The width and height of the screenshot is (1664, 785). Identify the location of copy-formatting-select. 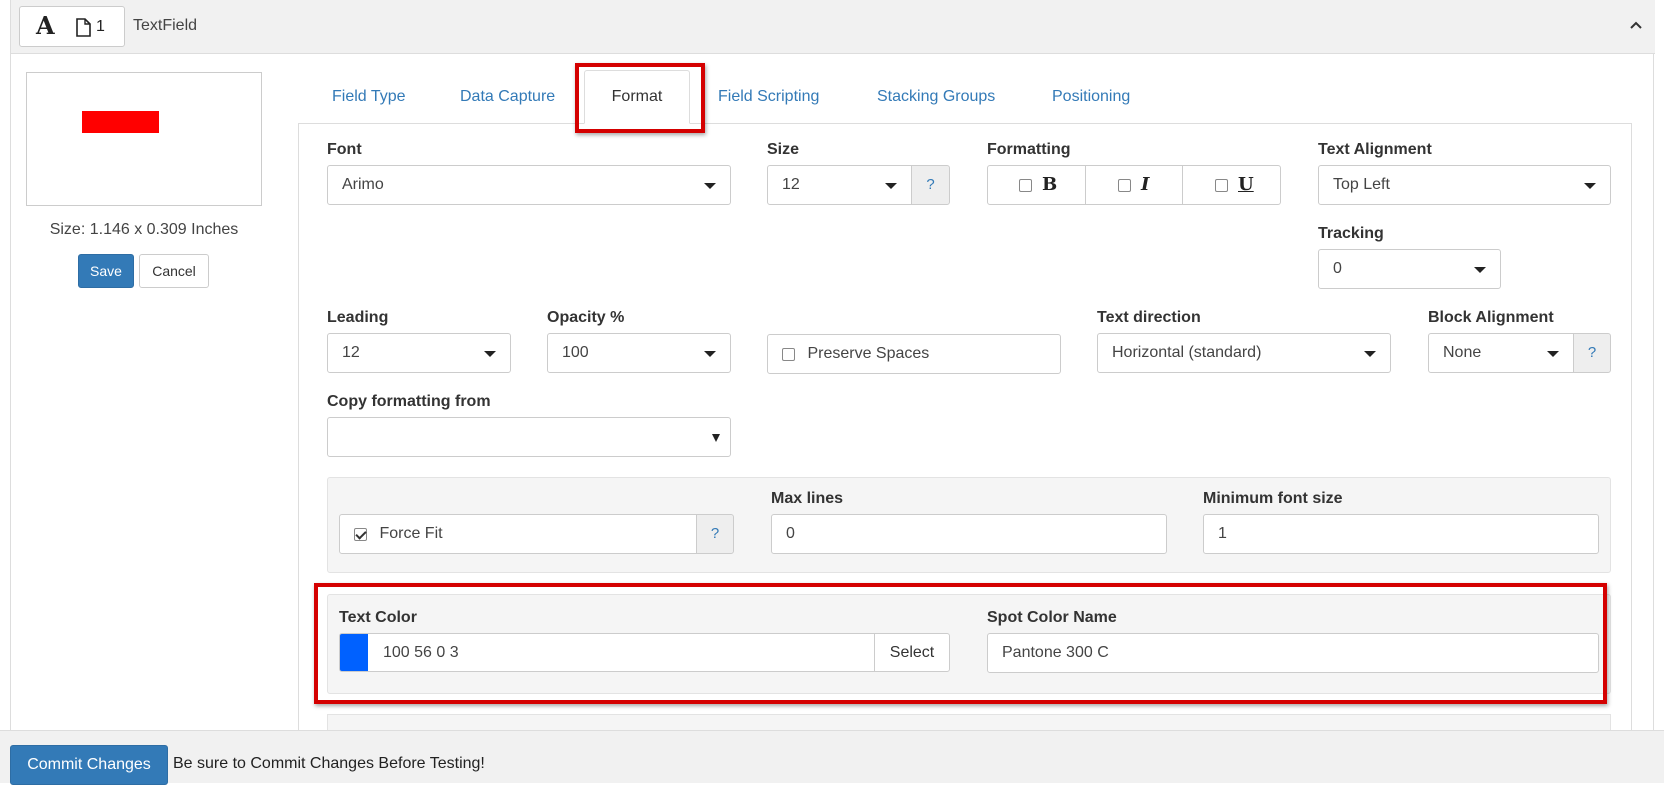
(529, 437).